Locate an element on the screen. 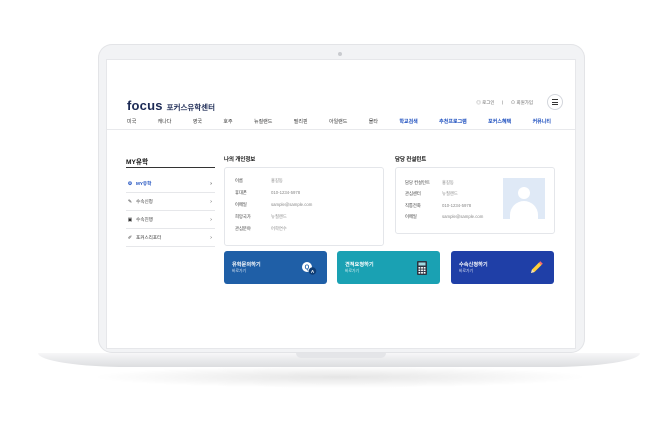 This screenshot has width=670, height=429. sidebar-title: MY유학 is located at coordinates (137, 162).